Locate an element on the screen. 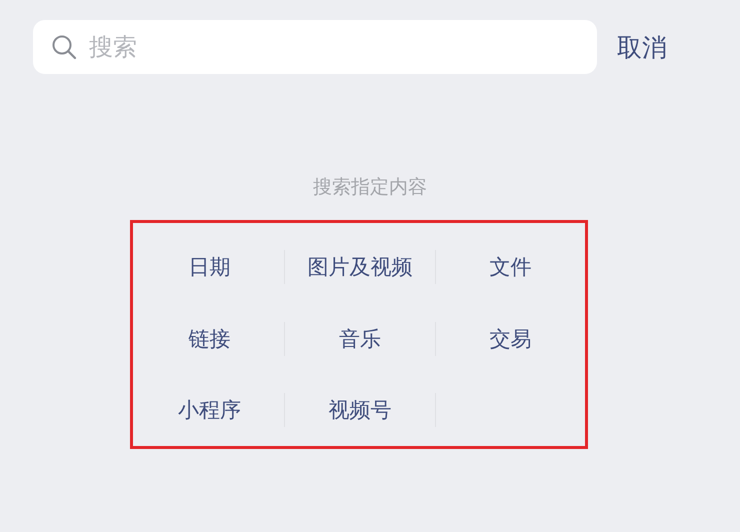 This screenshot has height=532, width=740. category-link: 图片及视频 is located at coordinates (359, 266).